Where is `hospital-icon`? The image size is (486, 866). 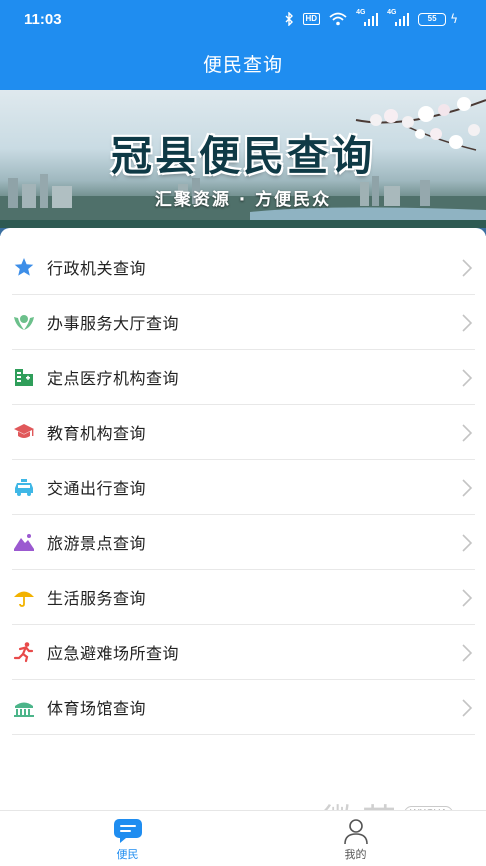
hospital-icon is located at coordinates (24, 377).